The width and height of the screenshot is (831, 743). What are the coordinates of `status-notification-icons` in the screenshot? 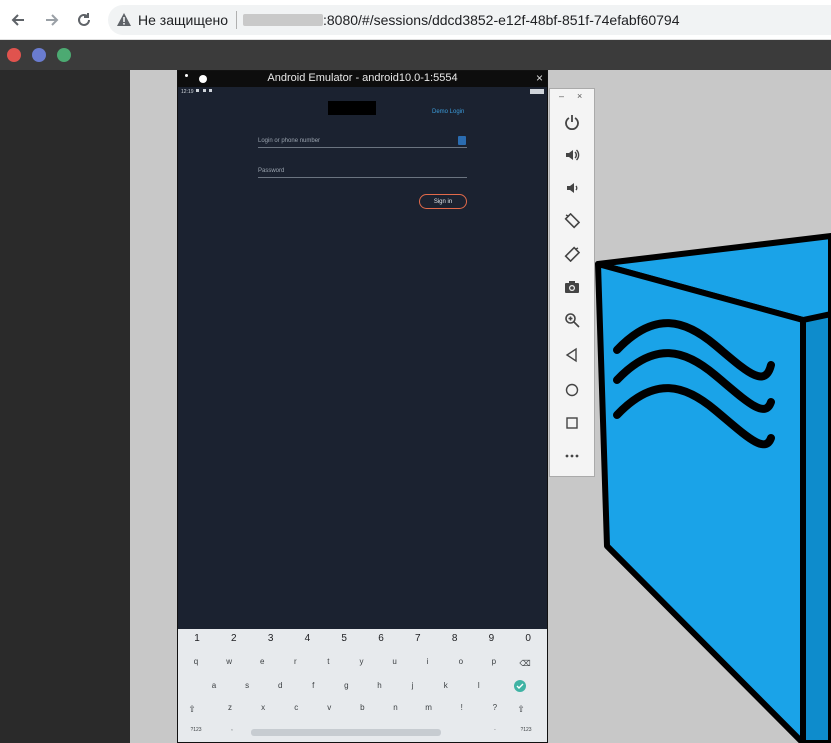 It's located at (204, 91).